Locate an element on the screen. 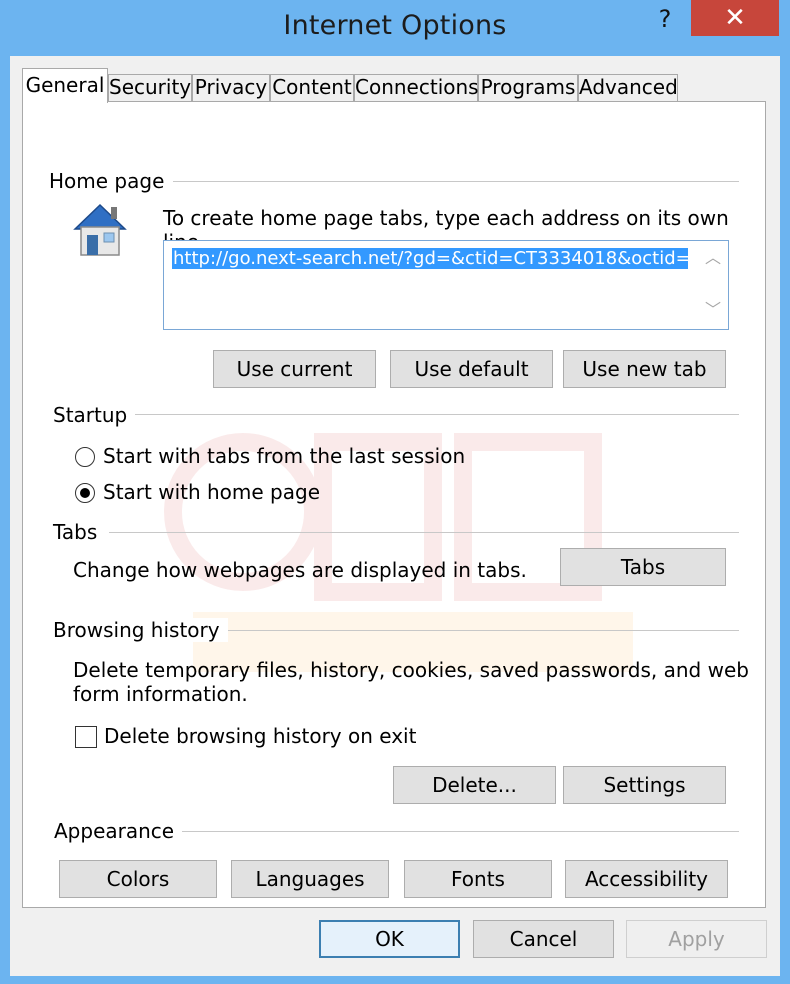  home-page-group-title: Home page is located at coordinates (111, 181).